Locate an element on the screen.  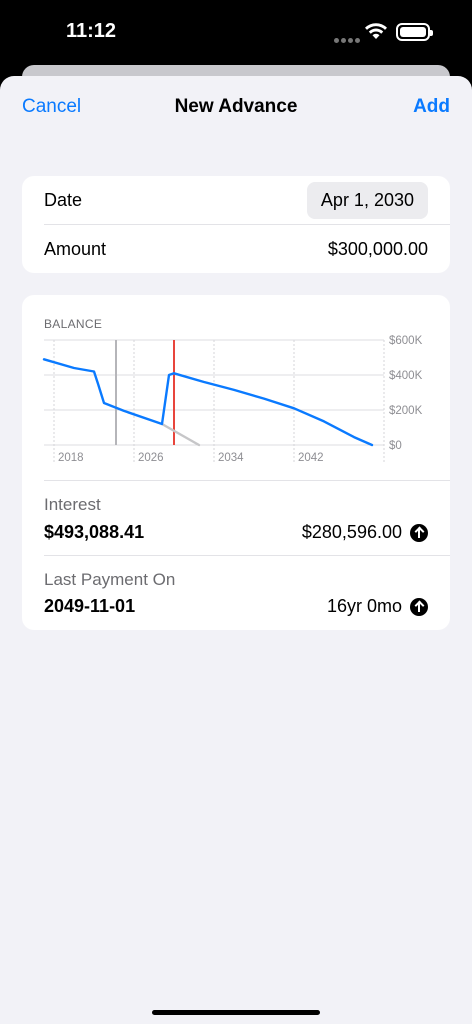
last-payment-label: Last Payment On is located at coordinates (110, 579).